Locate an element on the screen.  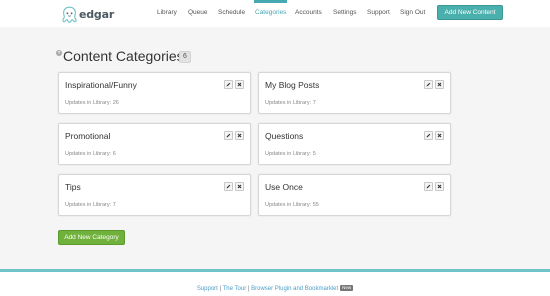
category-name: Tips is located at coordinates (73, 187).